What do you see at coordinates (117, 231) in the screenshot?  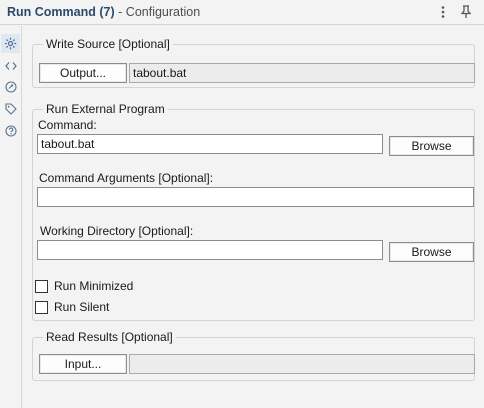 I see `working-directory-label: Working Directory [Optional]:` at bounding box center [117, 231].